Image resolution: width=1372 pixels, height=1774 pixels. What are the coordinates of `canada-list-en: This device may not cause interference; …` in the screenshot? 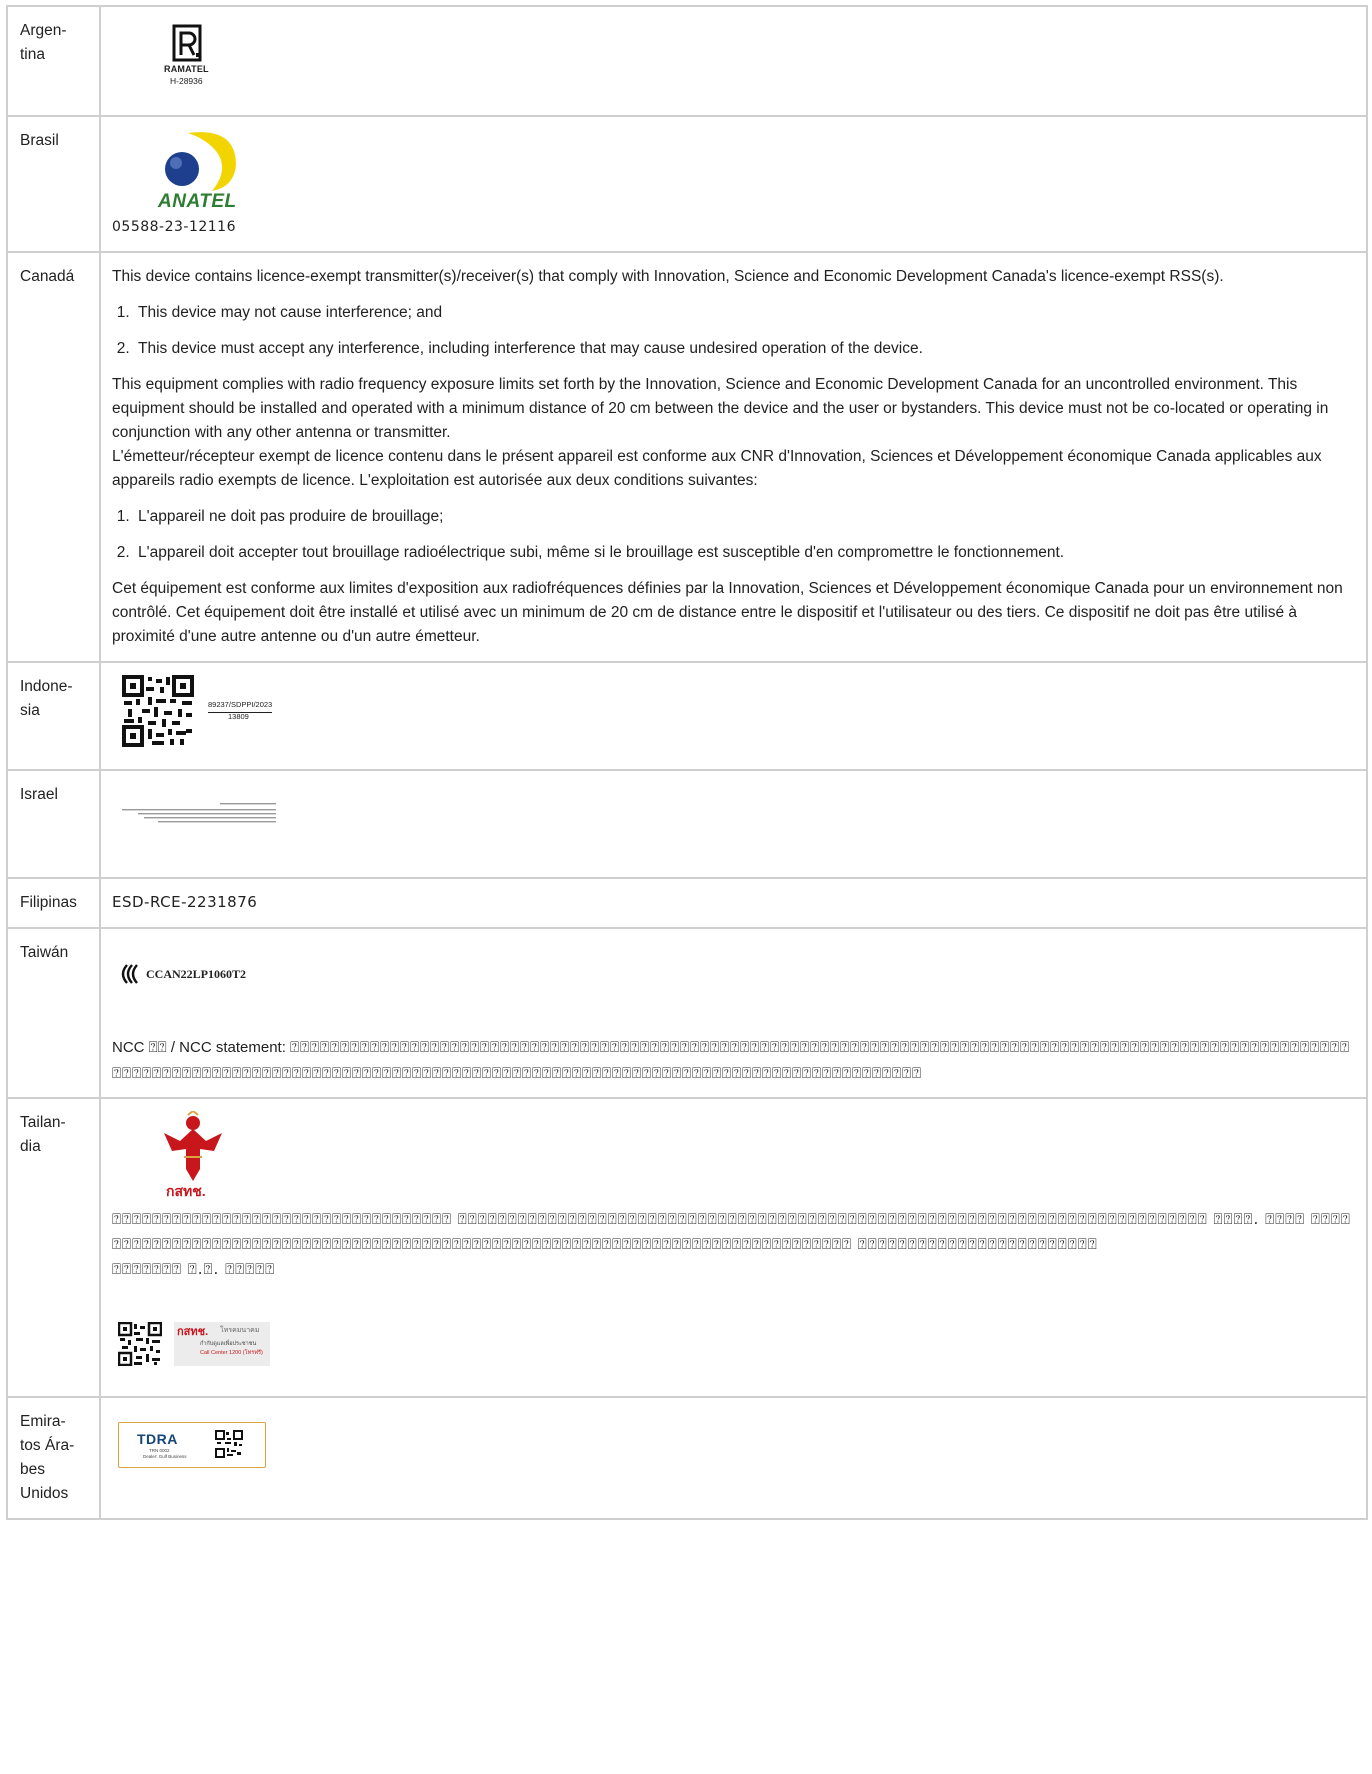 It's located at (732, 331).